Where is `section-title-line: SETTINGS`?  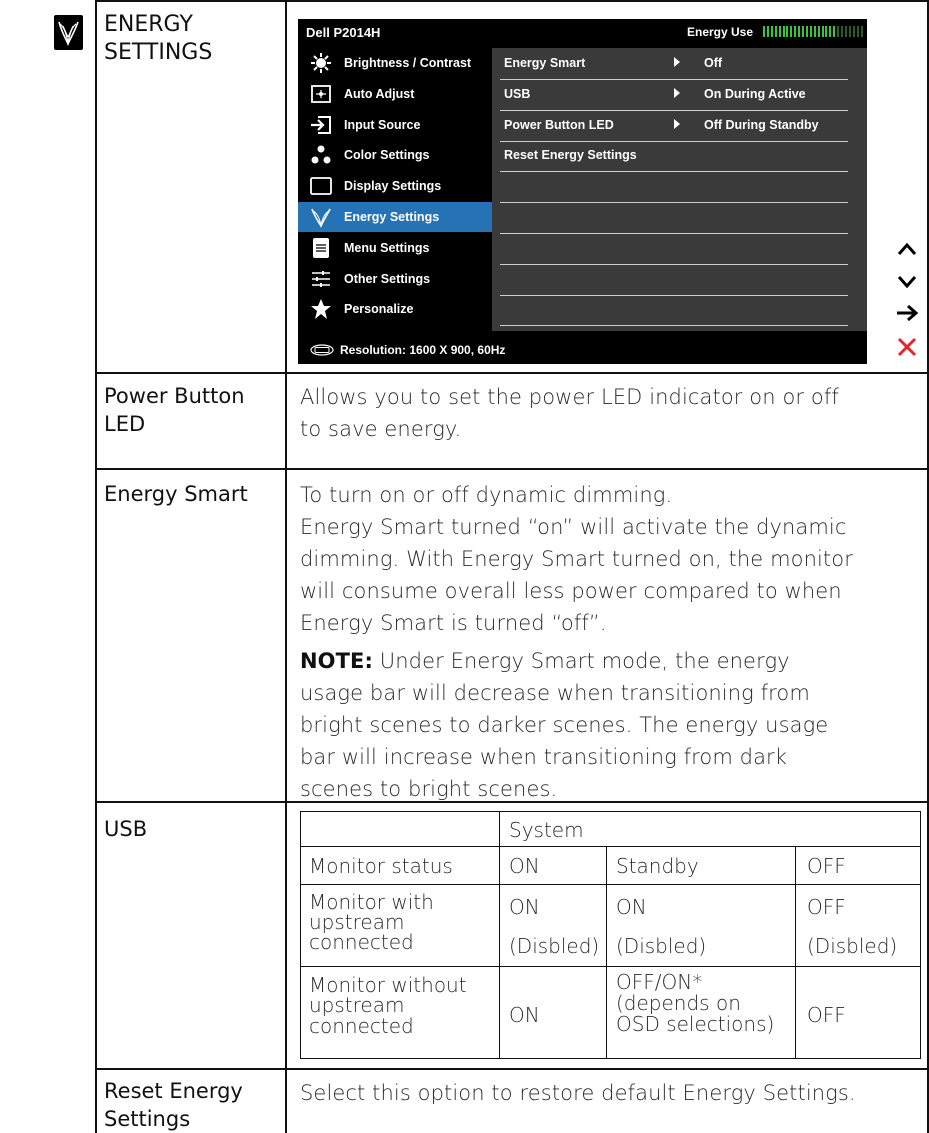 section-title-line: SETTINGS is located at coordinates (158, 52).